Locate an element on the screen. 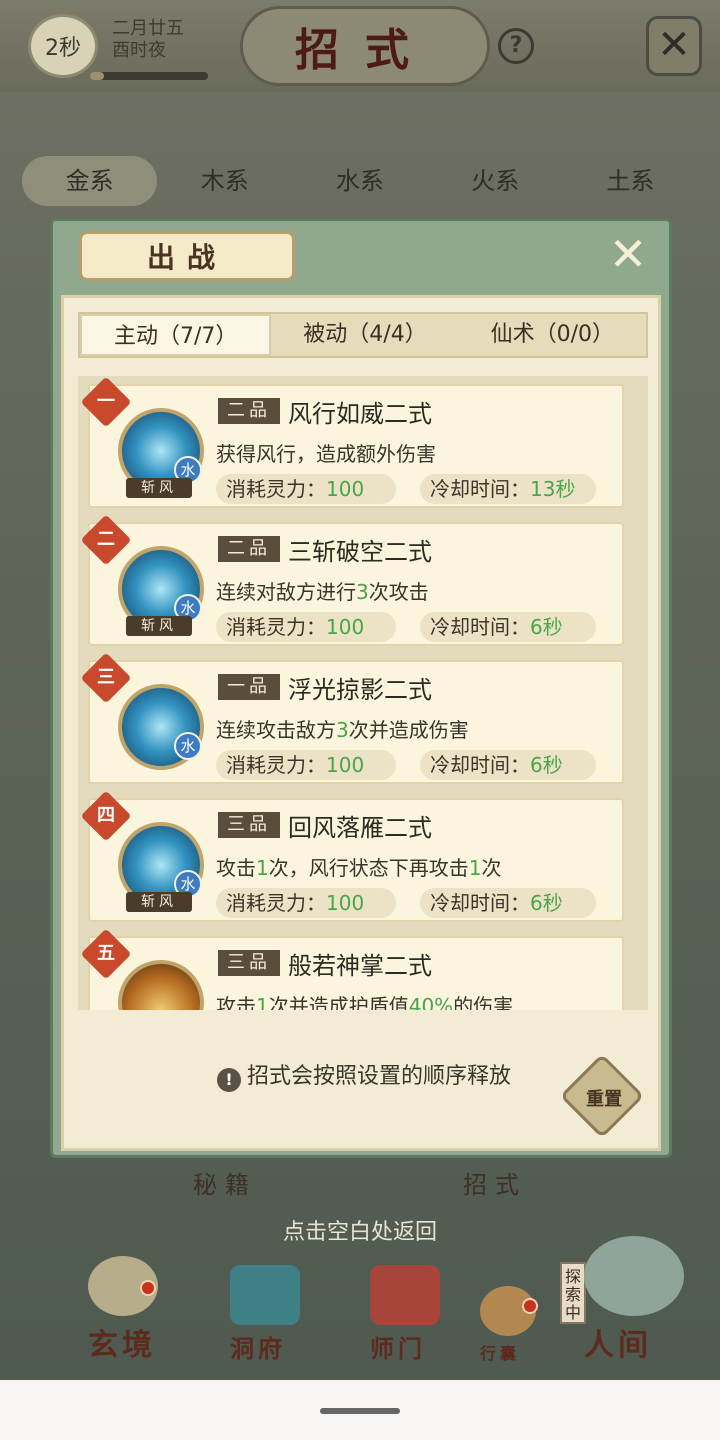 This screenshot has width=720, height=1440. system-navigation-bar is located at coordinates (360, 1410).